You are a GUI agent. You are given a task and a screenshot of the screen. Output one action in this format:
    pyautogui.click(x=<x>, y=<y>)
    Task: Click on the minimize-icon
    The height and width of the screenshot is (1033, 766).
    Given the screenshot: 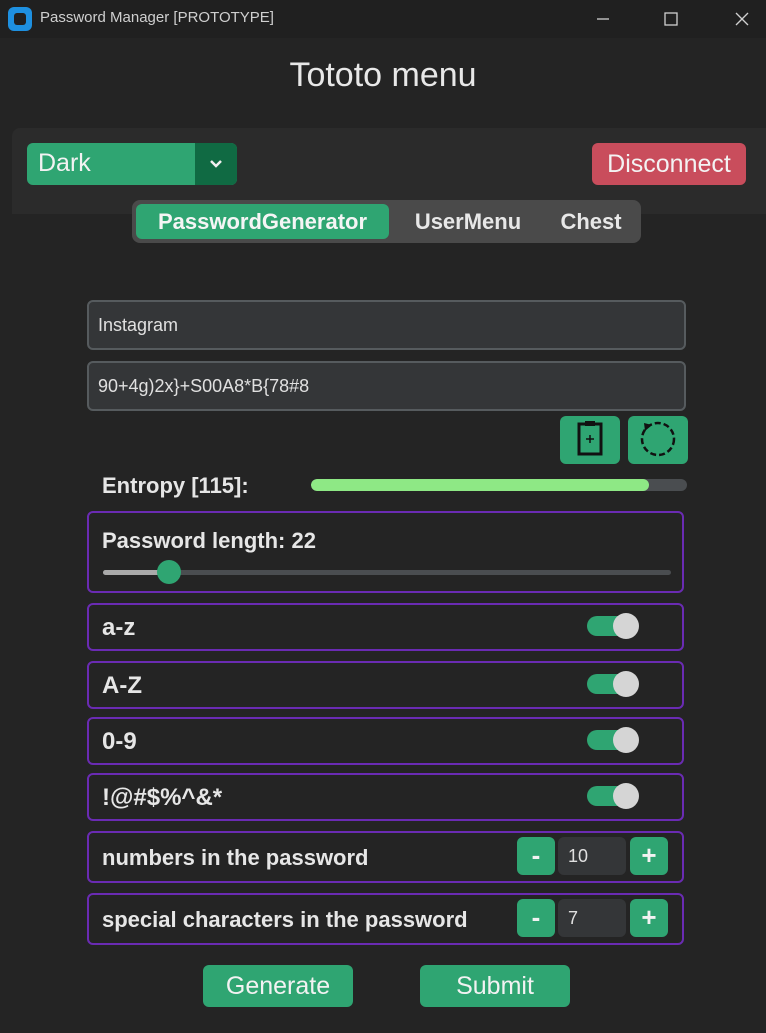 What is the action you would take?
    pyautogui.click(x=603, y=19)
    